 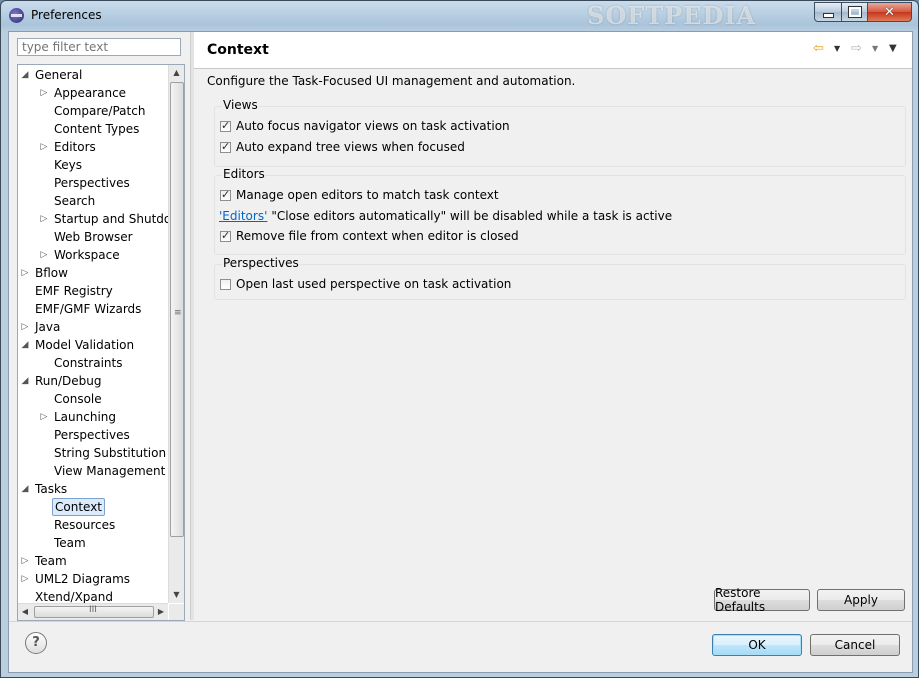 What do you see at coordinates (861, 600) in the screenshot?
I see `apply-button: Apply` at bounding box center [861, 600].